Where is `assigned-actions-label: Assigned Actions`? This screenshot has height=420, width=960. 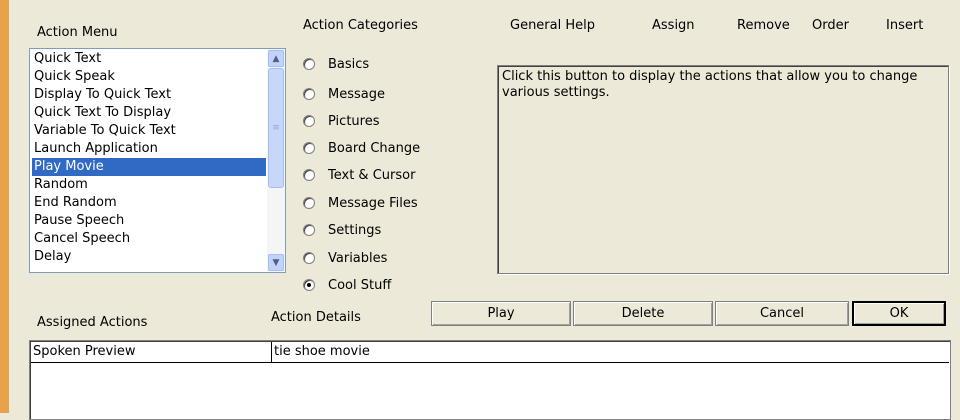 assigned-actions-label: Assigned Actions is located at coordinates (92, 322).